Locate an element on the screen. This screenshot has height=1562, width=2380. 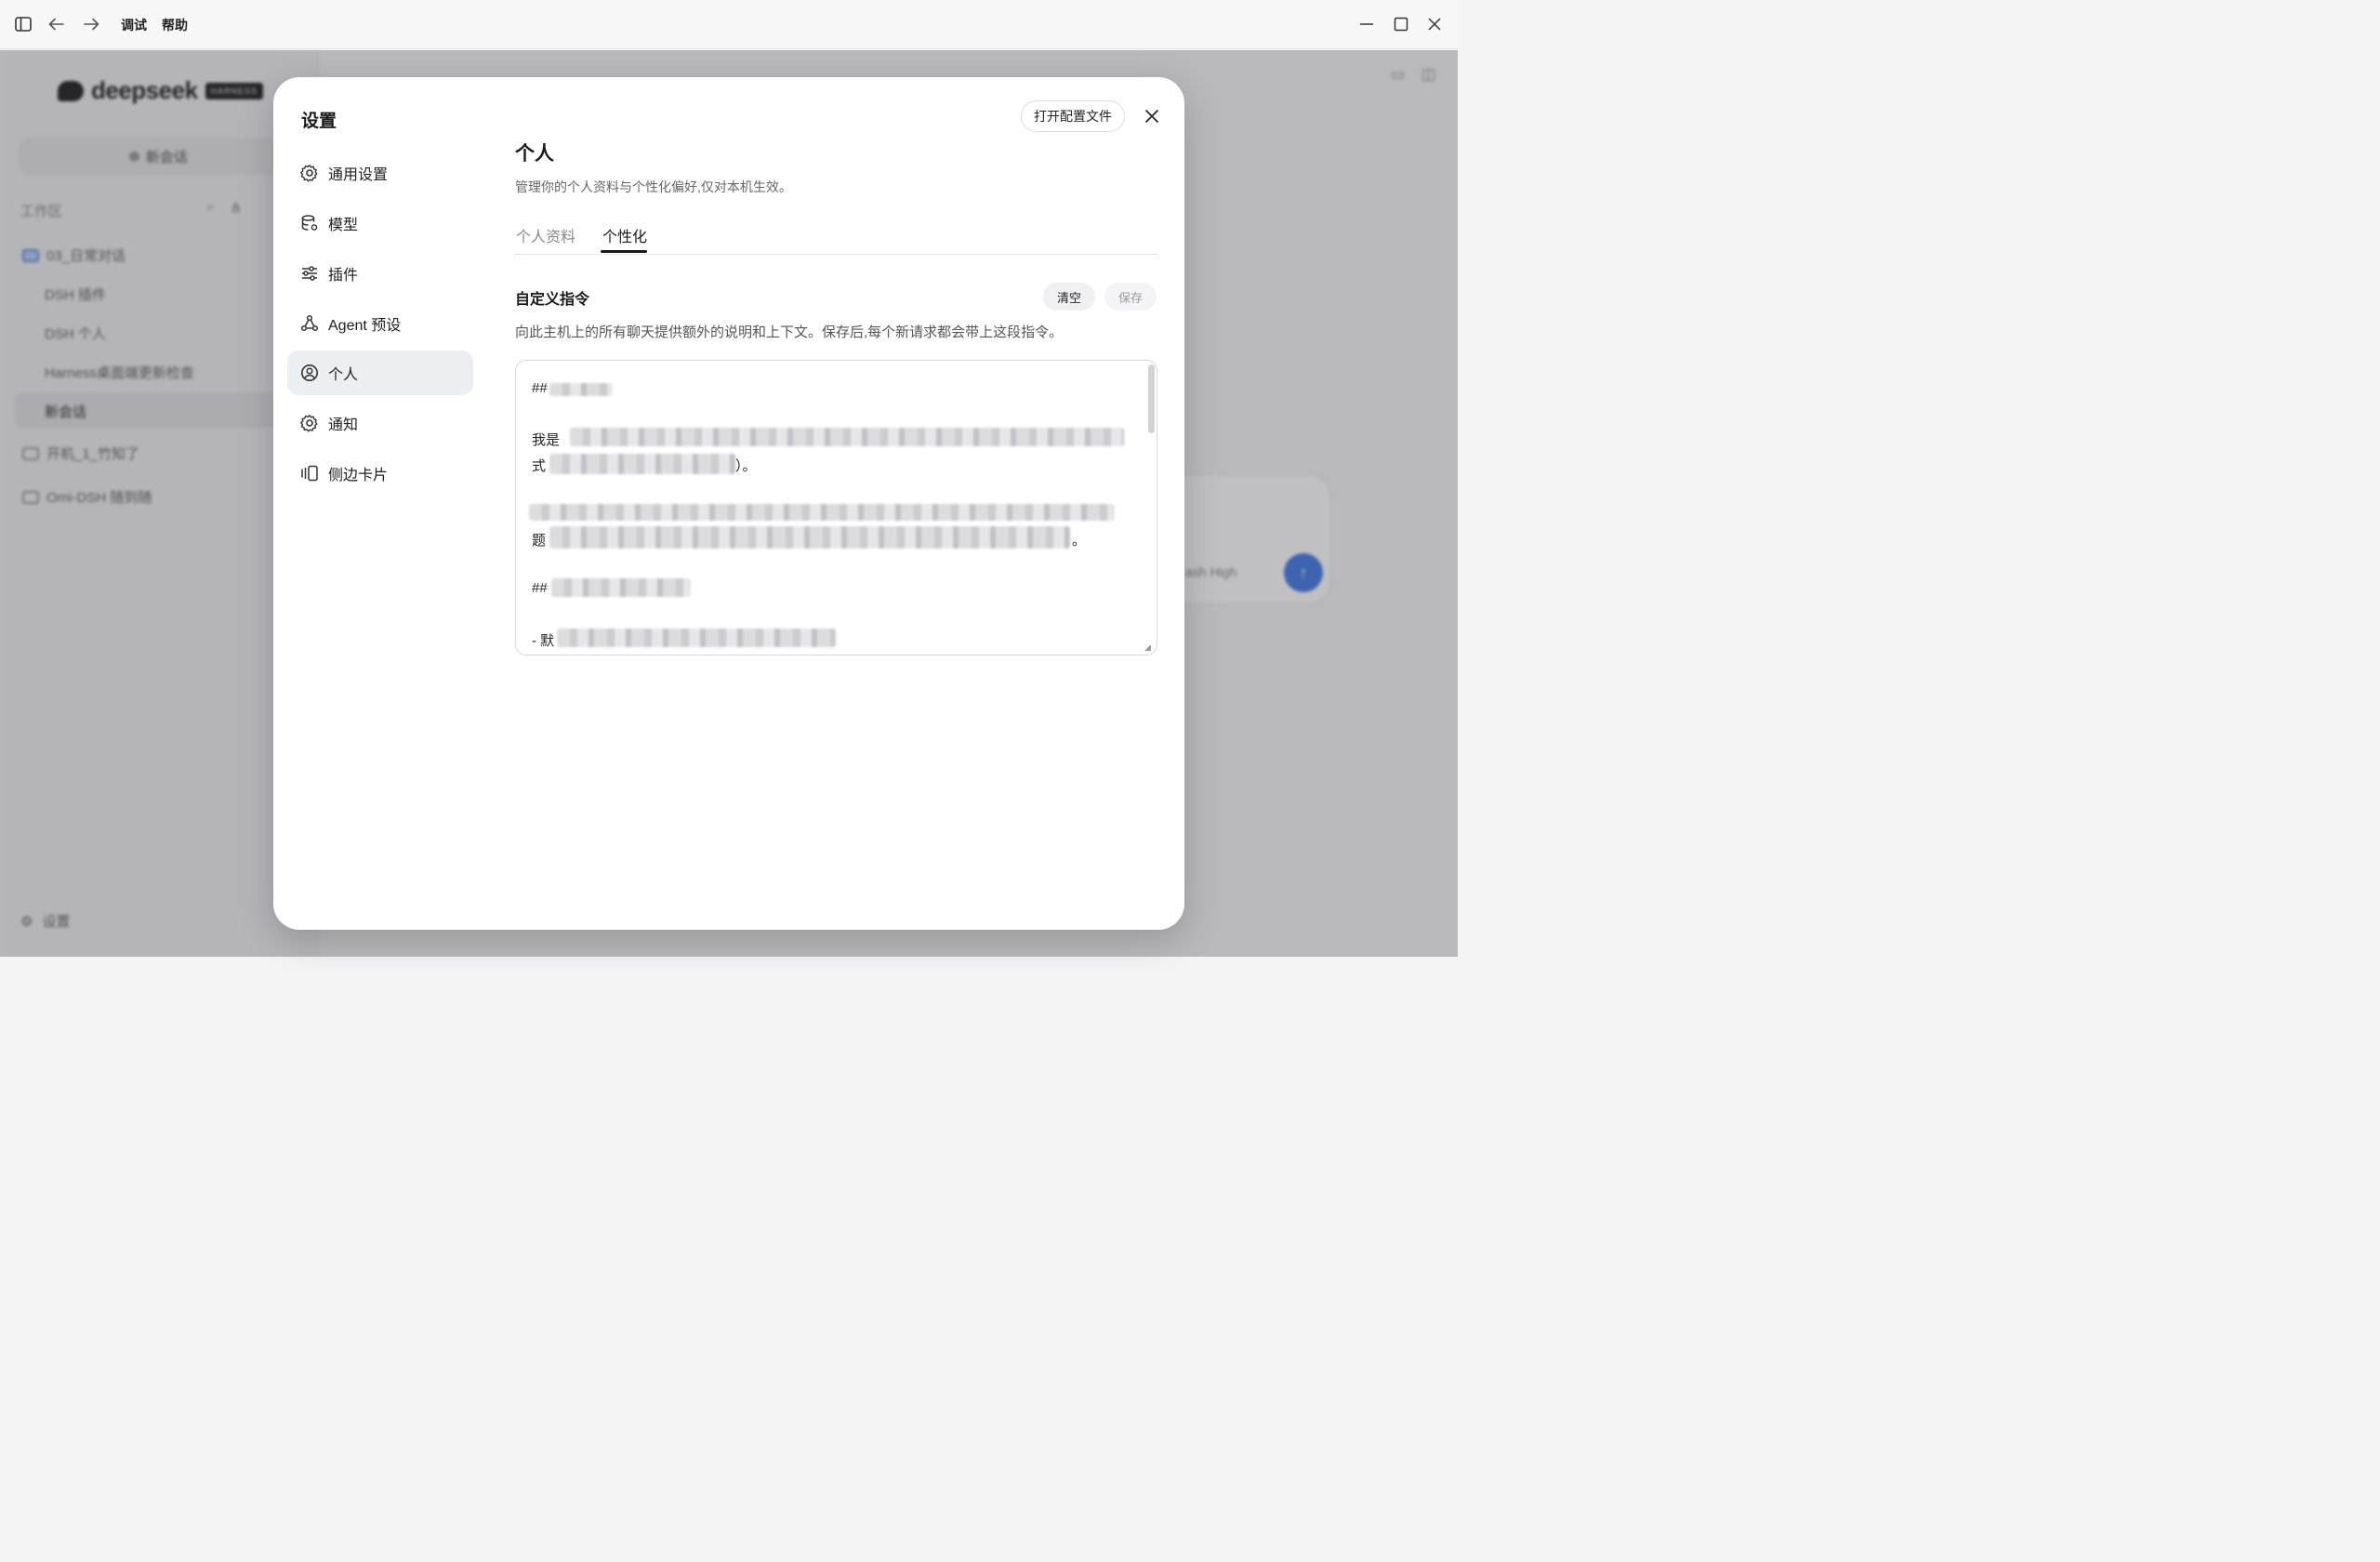
nav-plugins: 插件 is located at coordinates (380, 274).